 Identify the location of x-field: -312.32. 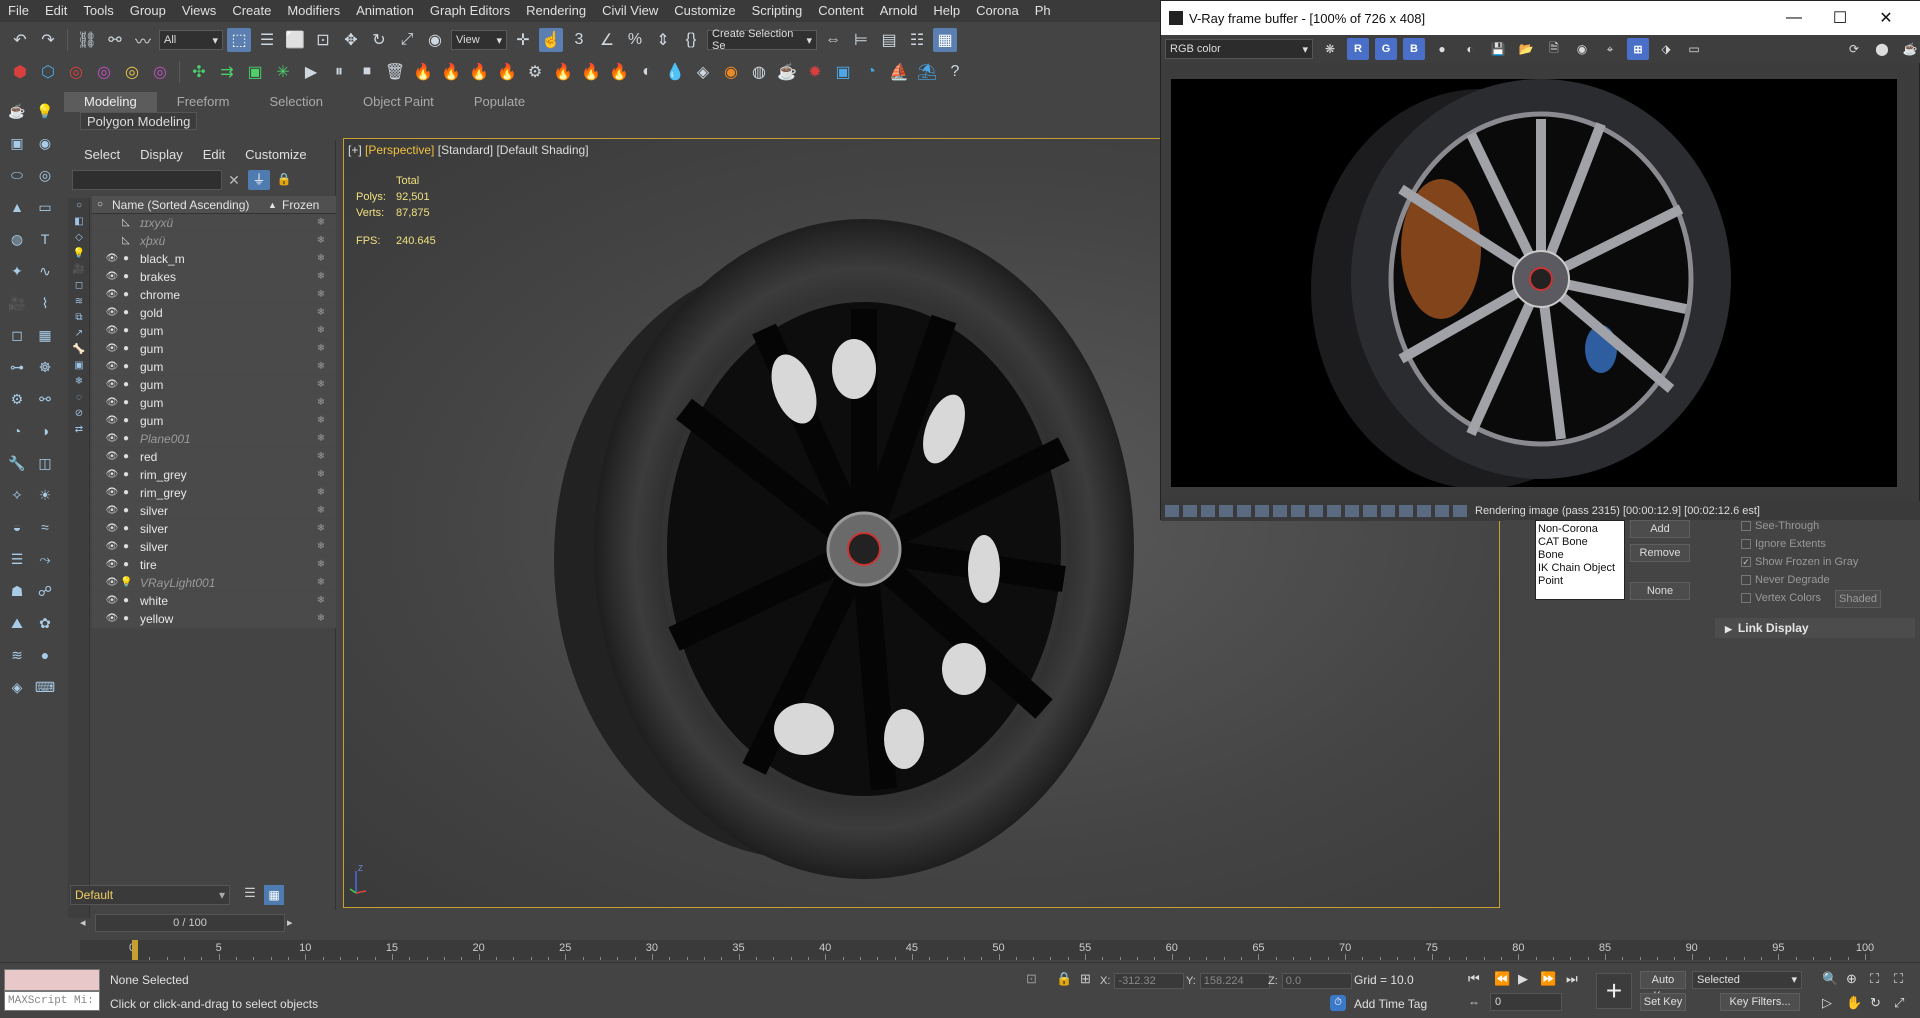
(1149, 981).